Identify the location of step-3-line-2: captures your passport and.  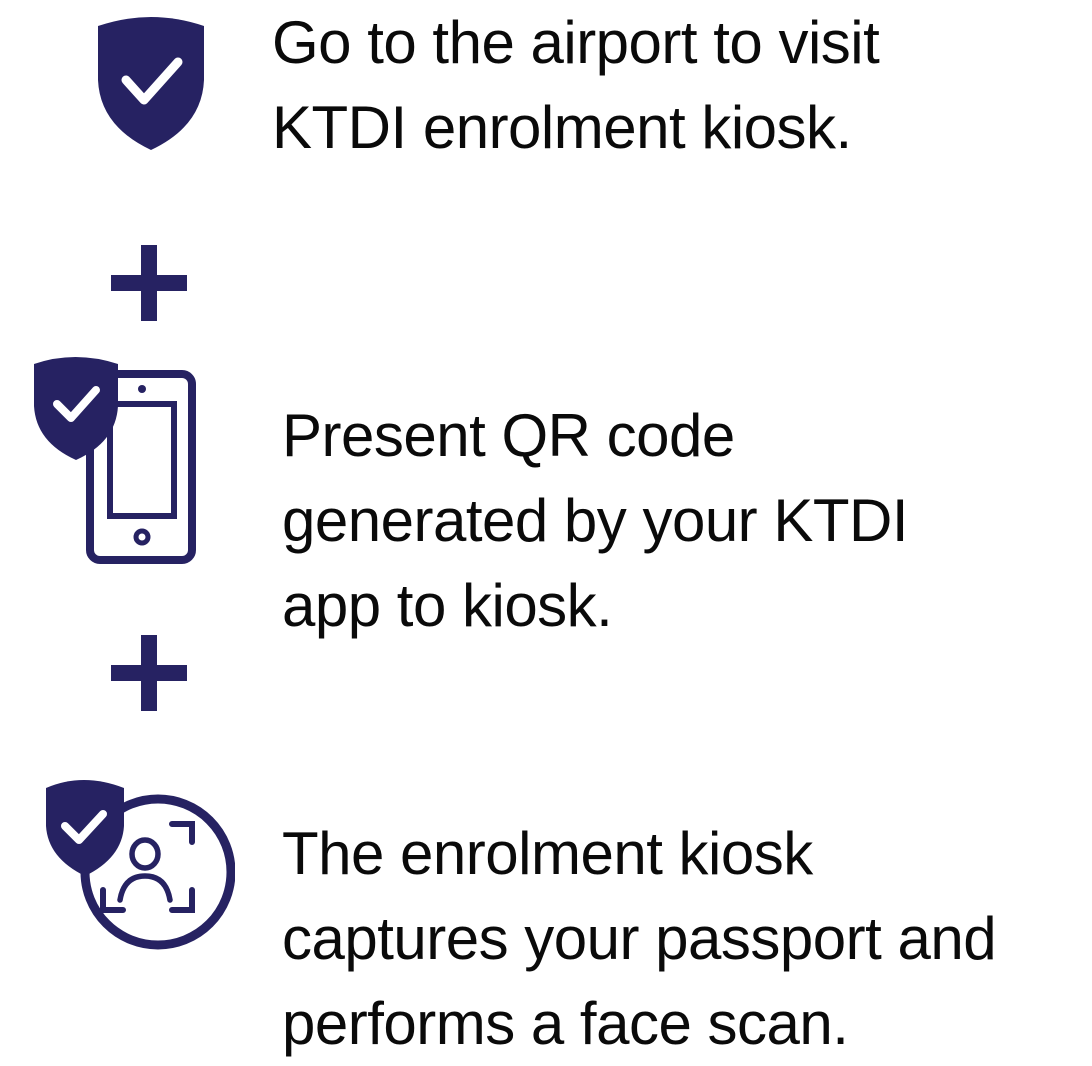
(639, 938).